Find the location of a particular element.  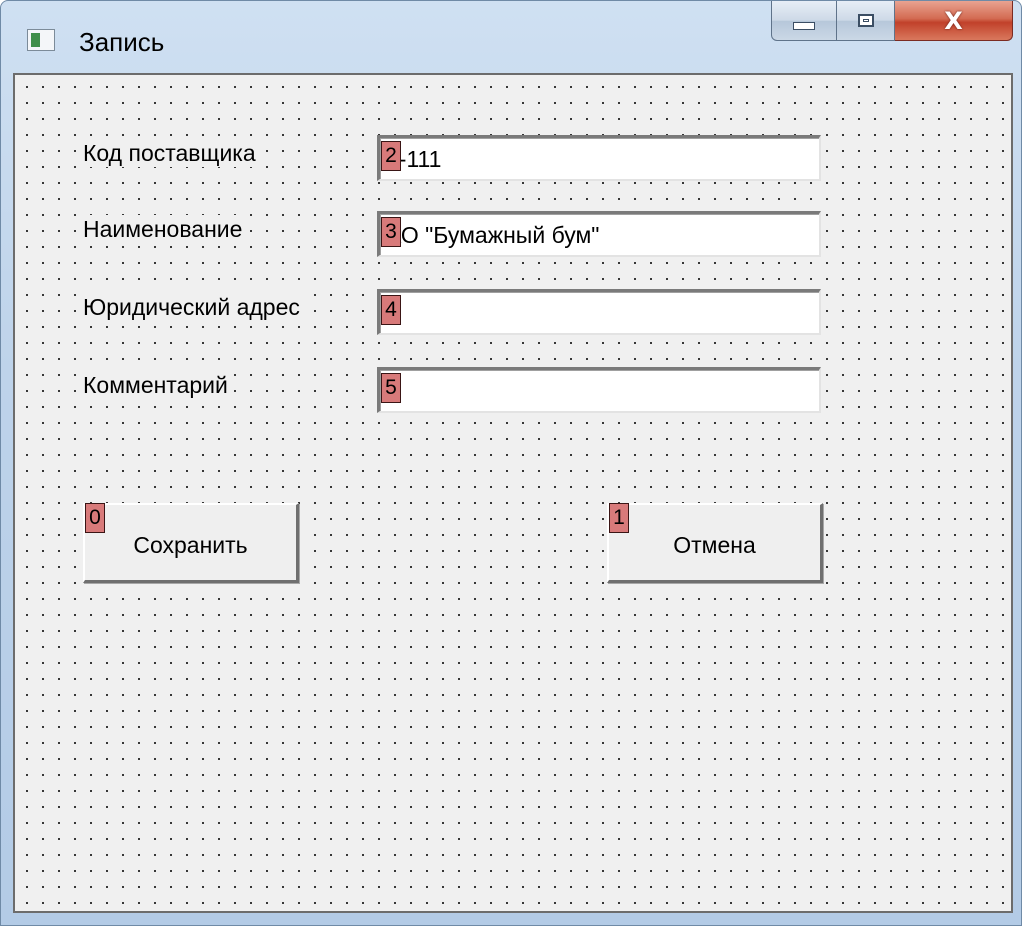

window-app-icon is located at coordinates (41, 40).